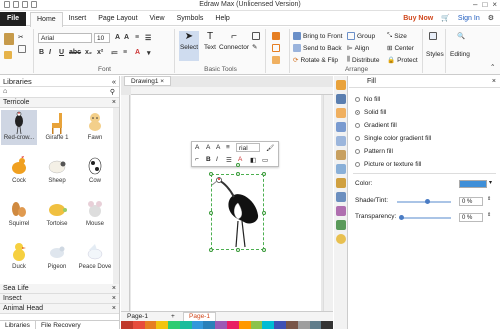  Describe the element at coordinates (95, 256) in the screenshot. I see `shape-peace-dove: Peace Dove` at that location.